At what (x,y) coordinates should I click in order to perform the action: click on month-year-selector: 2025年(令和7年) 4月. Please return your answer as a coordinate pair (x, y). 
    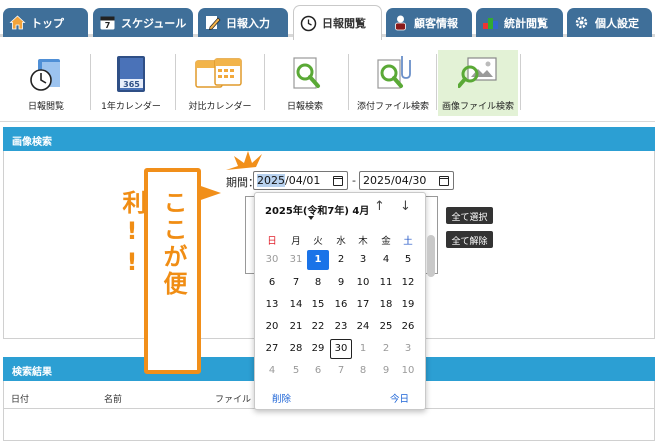
    Looking at the image, I should click on (317, 209).